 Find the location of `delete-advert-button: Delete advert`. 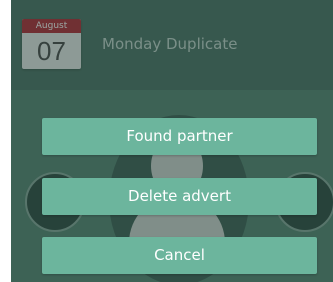

delete-advert-button: Delete advert is located at coordinates (179, 196).